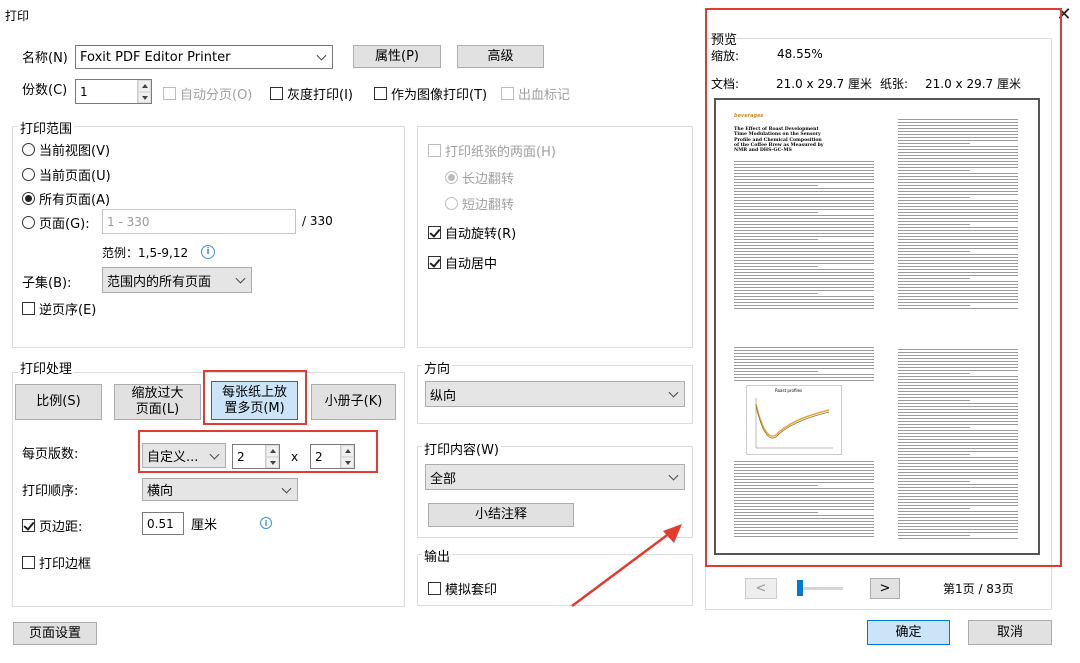 This screenshot has width=1080, height=663. What do you see at coordinates (555, 477) in the screenshot?
I see `print-content-select: 全部` at bounding box center [555, 477].